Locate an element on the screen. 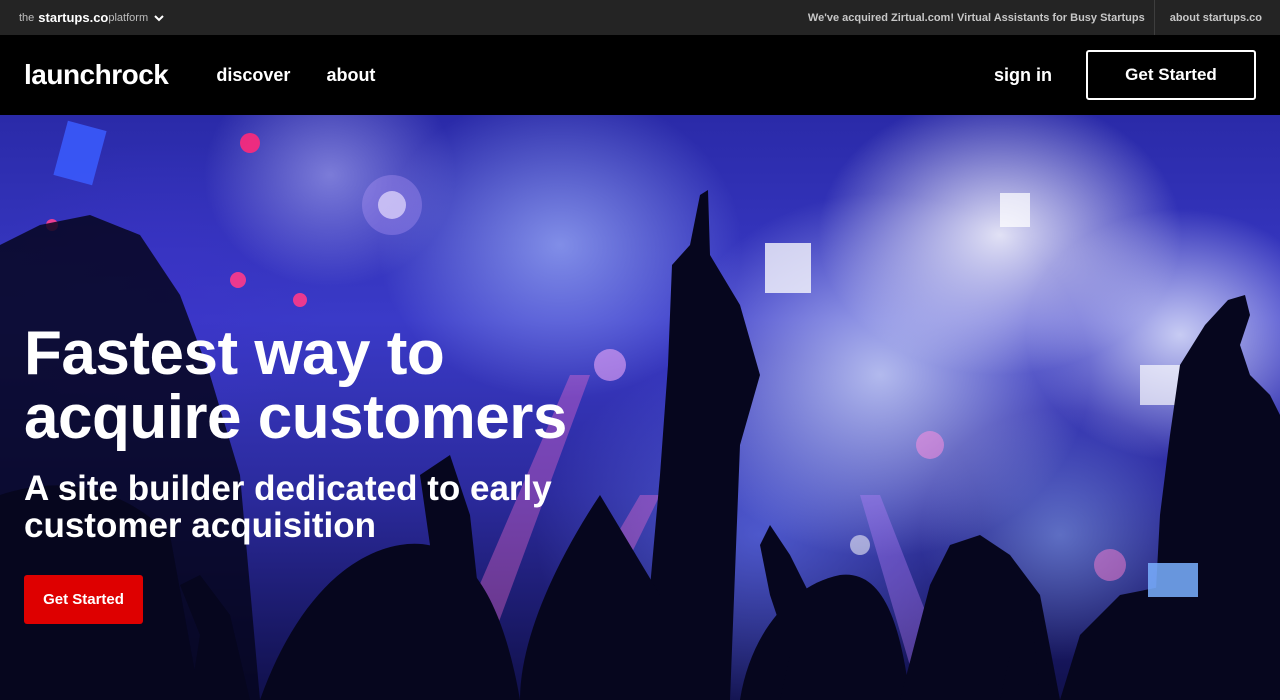  nav-links: discover about is located at coordinates (313, 75).